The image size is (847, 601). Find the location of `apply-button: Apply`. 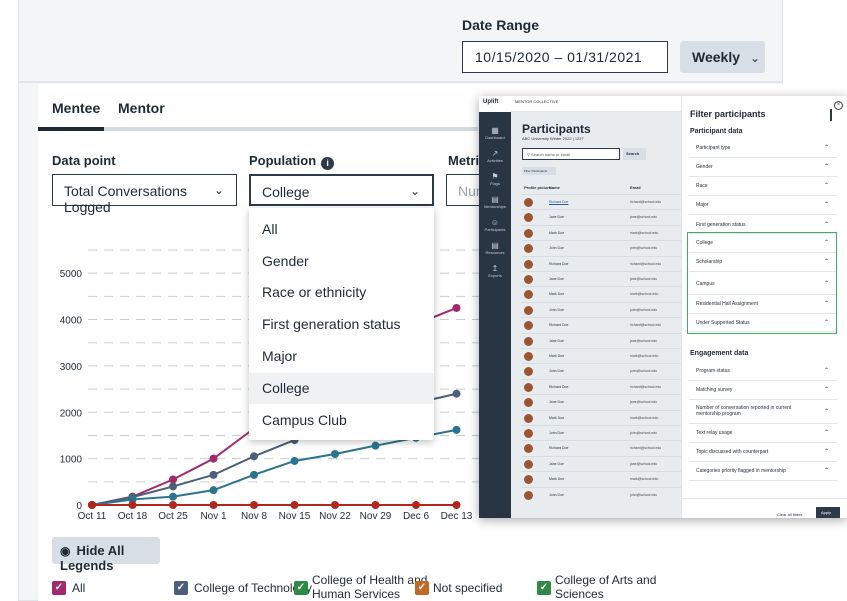

apply-button: Apply is located at coordinates (828, 512).